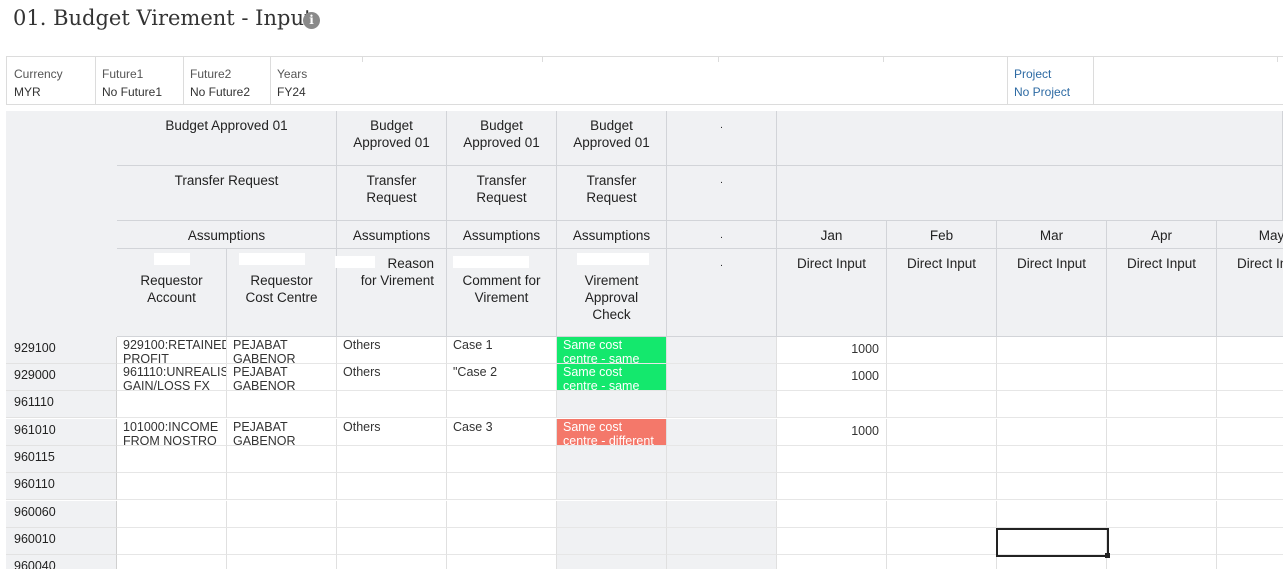 The width and height of the screenshot is (1283, 569). Describe the element at coordinates (502, 377) in the screenshot. I see `cell-comment: "Case 2` at that location.